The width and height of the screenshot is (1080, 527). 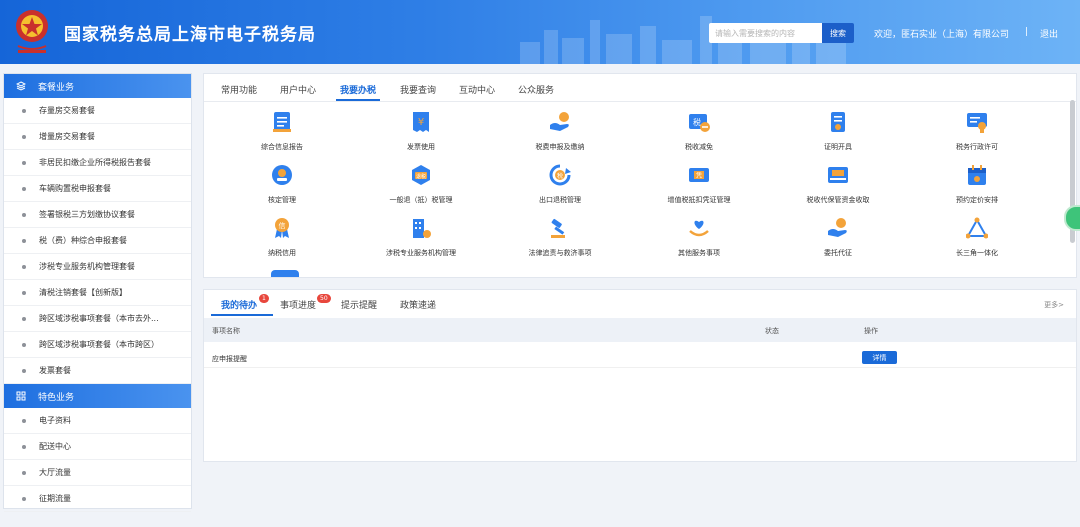 I want to click on sidebar-item: 存量房交易套餐, so click(x=97, y=111).